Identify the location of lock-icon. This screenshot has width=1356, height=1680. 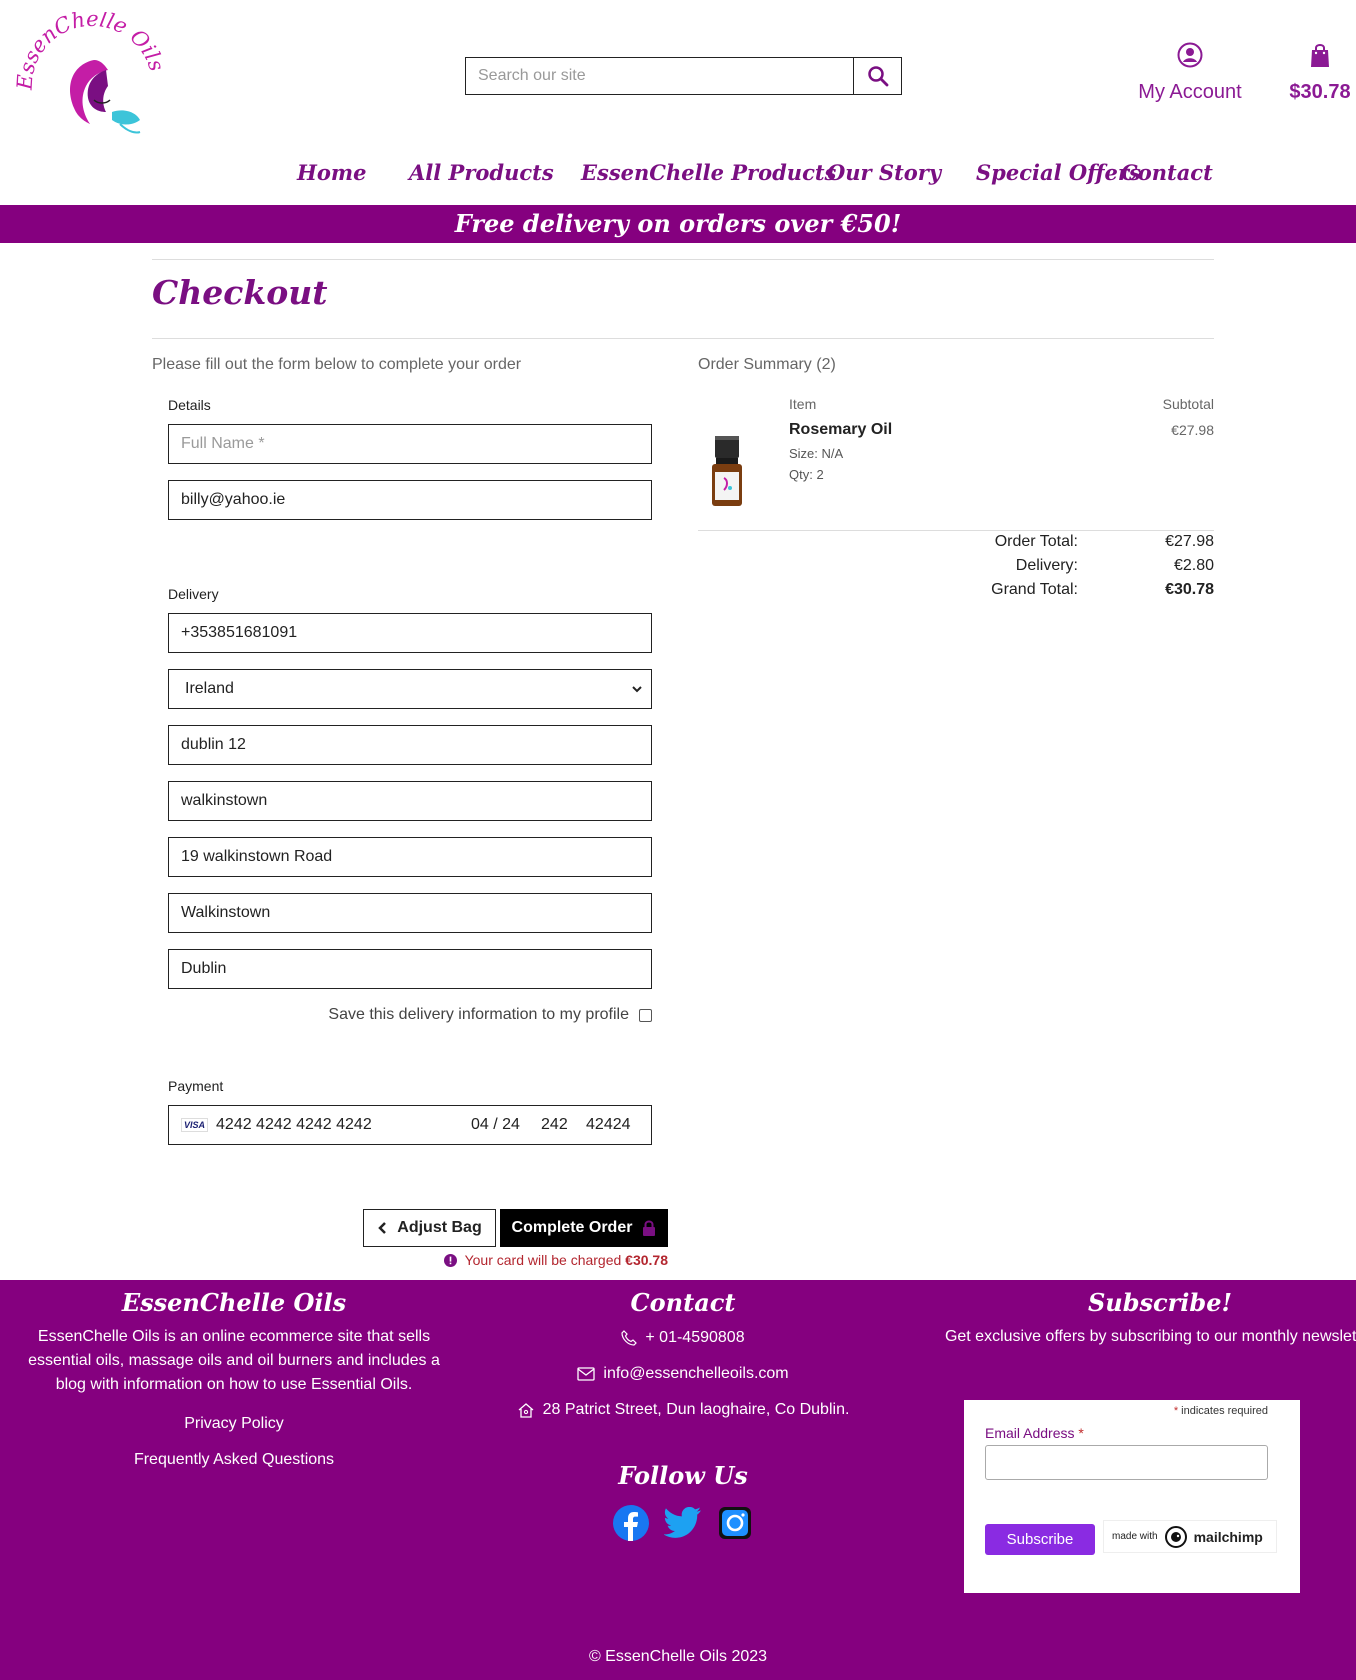
(649, 1228).